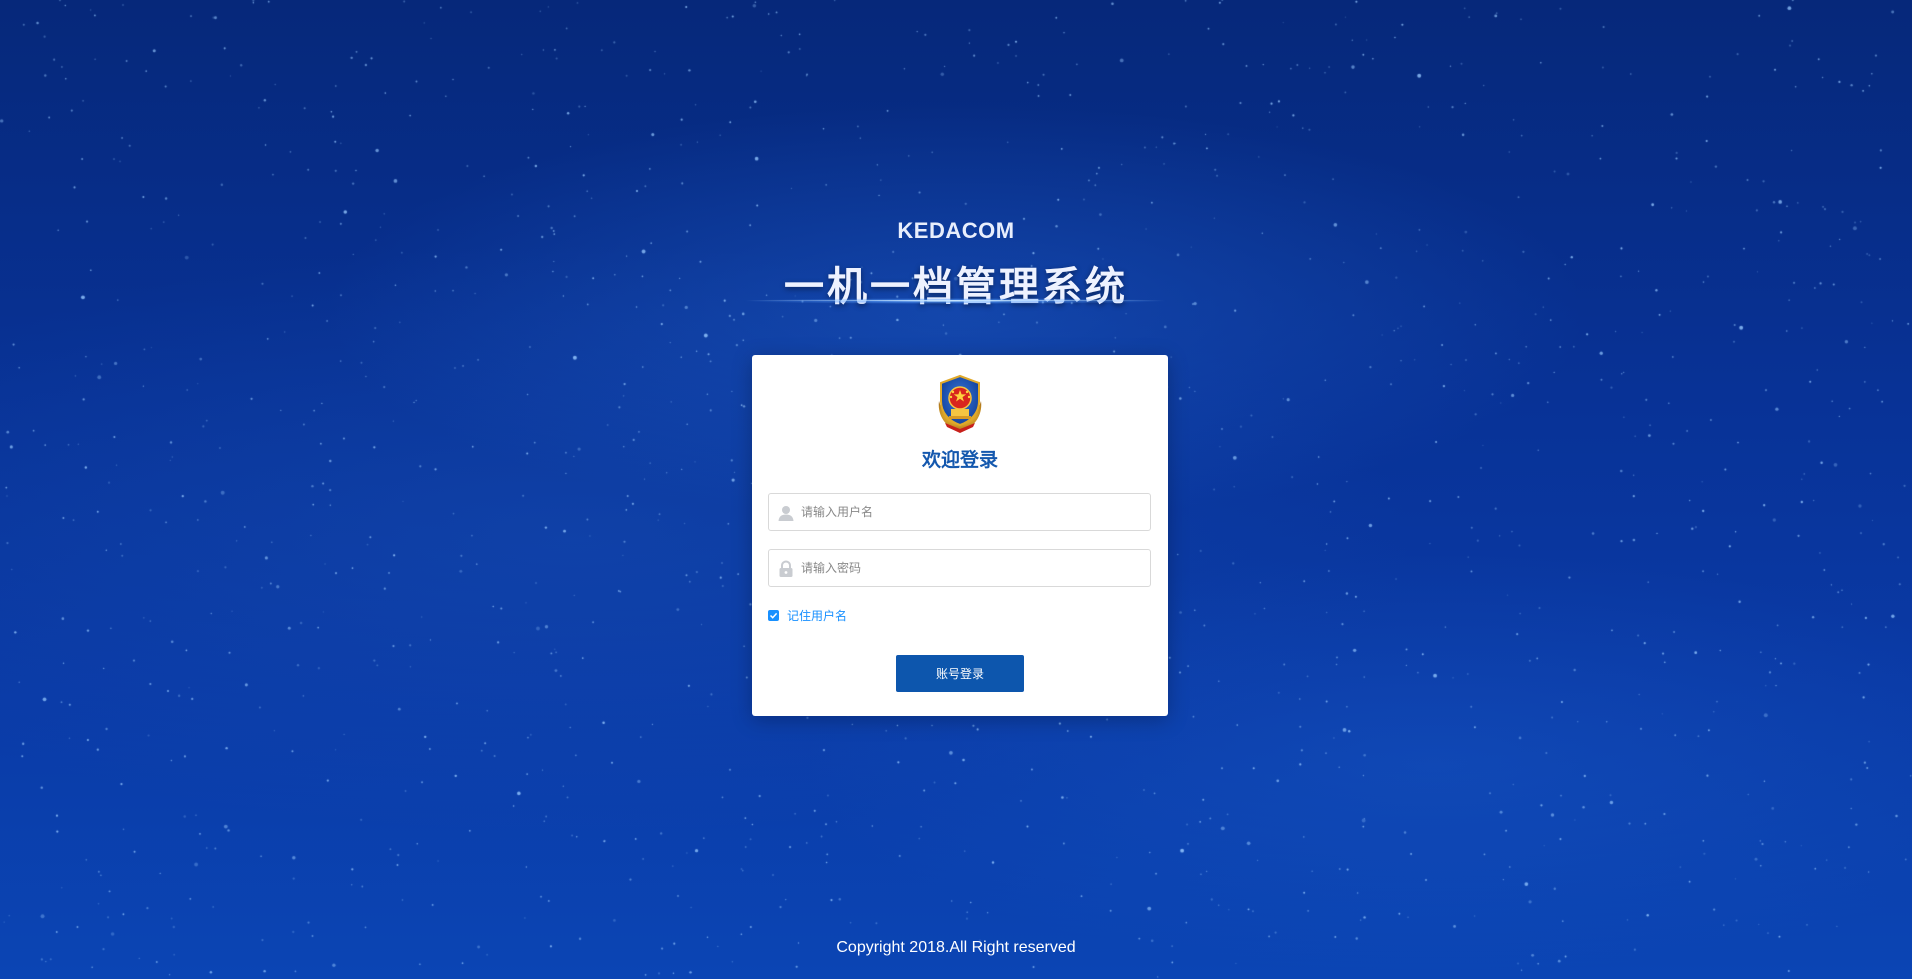 This screenshot has width=1912, height=979. What do you see at coordinates (959, 460) in the screenshot?
I see `welcome-heading: 欢迎登录` at bounding box center [959, 460].